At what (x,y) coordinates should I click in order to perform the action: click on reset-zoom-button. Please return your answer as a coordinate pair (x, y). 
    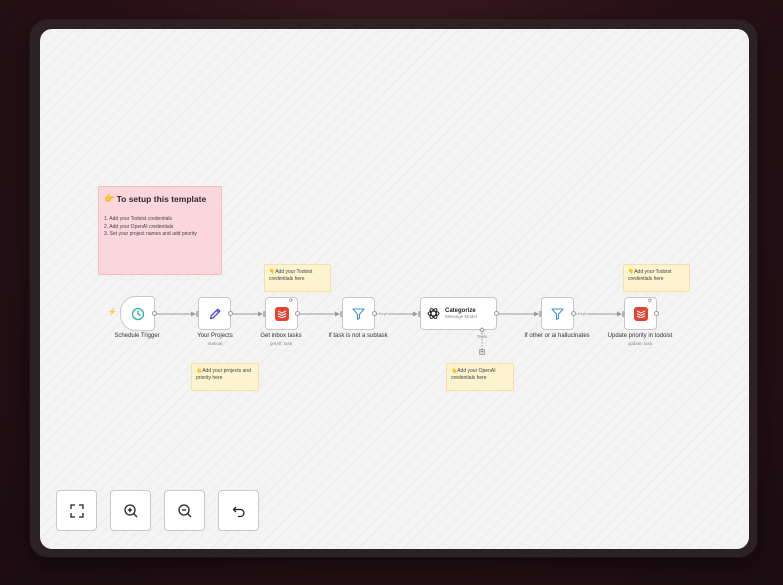
    Looking at the image, I should click on (238, 510).